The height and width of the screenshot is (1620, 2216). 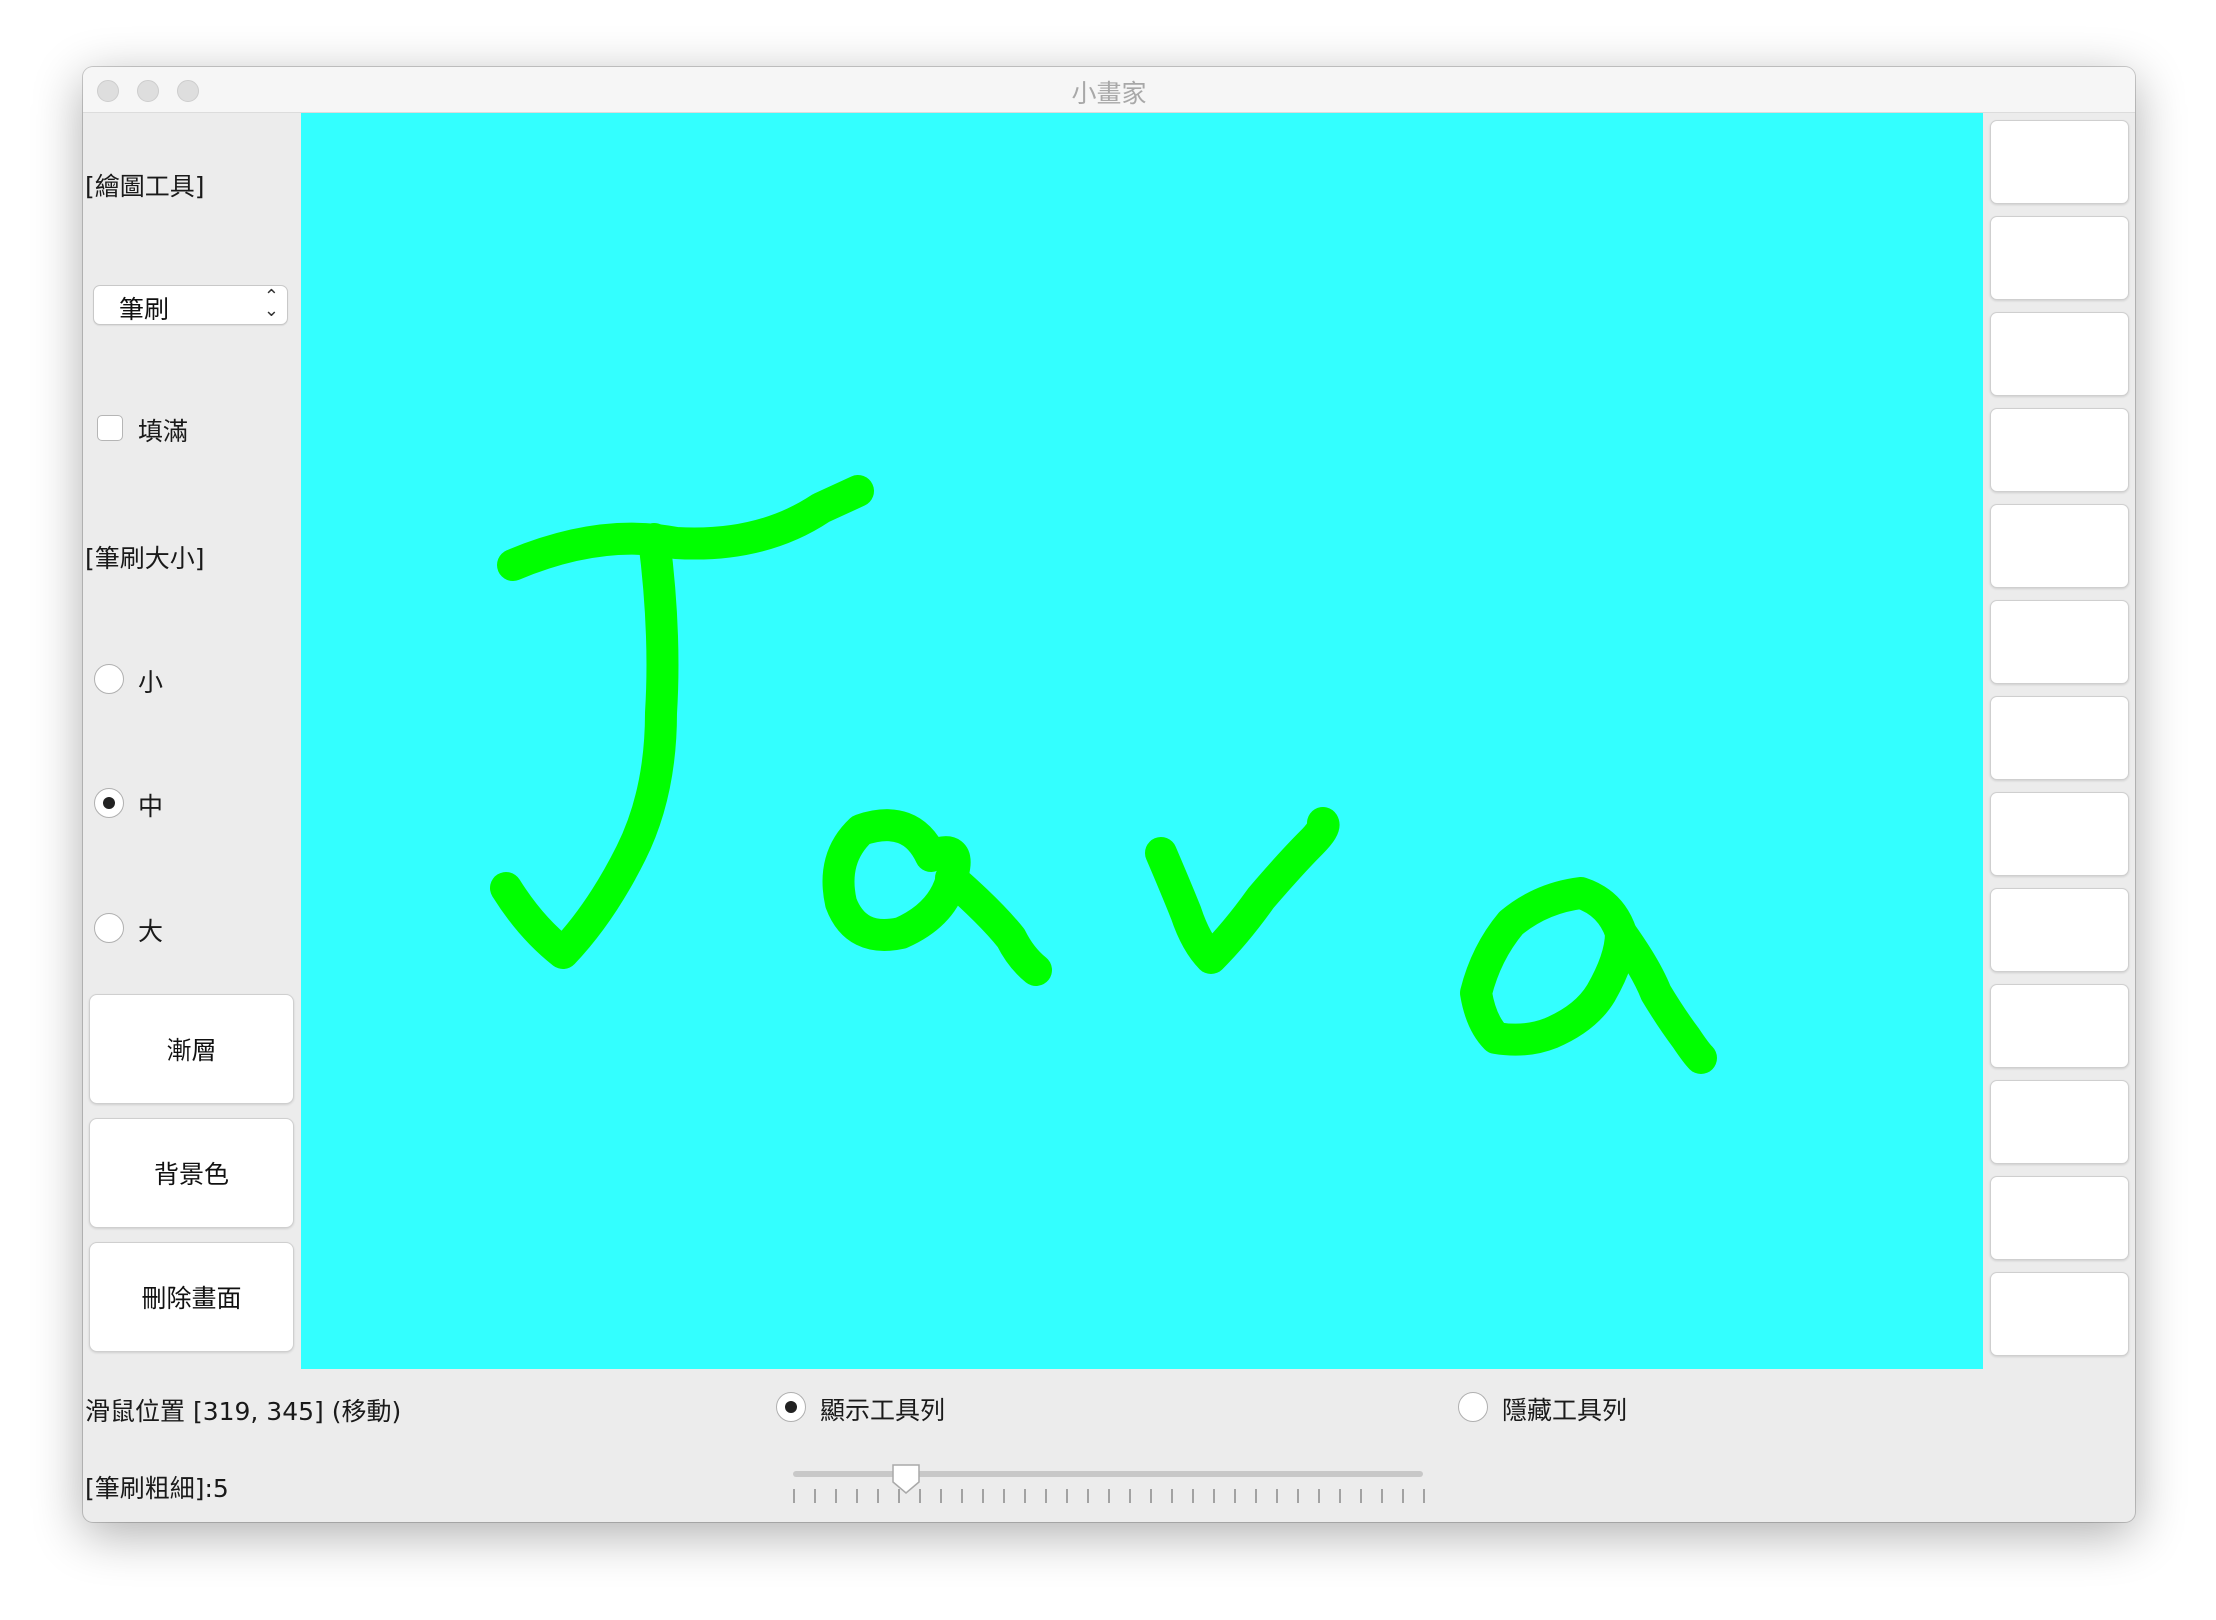 What do you see at coordinates (163, 431) in the screenshot?
I see `fill-checkbox-label: 填滿` at bounding box center [163, 431].